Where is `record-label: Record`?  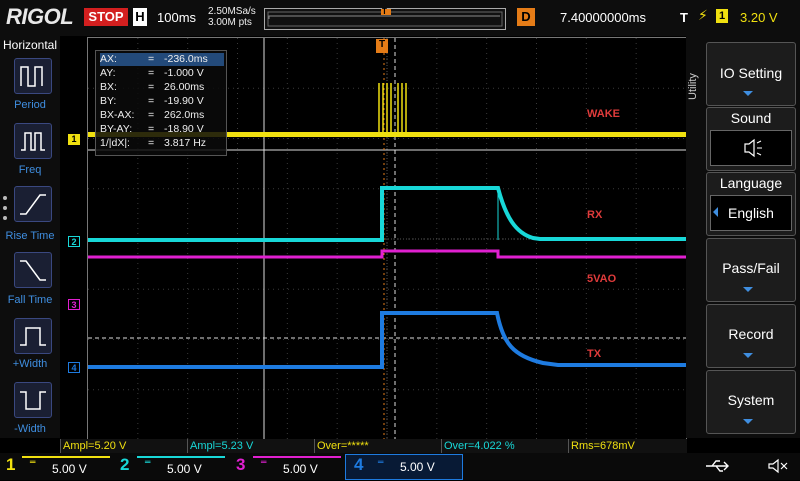 record-label: Record is located at coordinates (751, 334).